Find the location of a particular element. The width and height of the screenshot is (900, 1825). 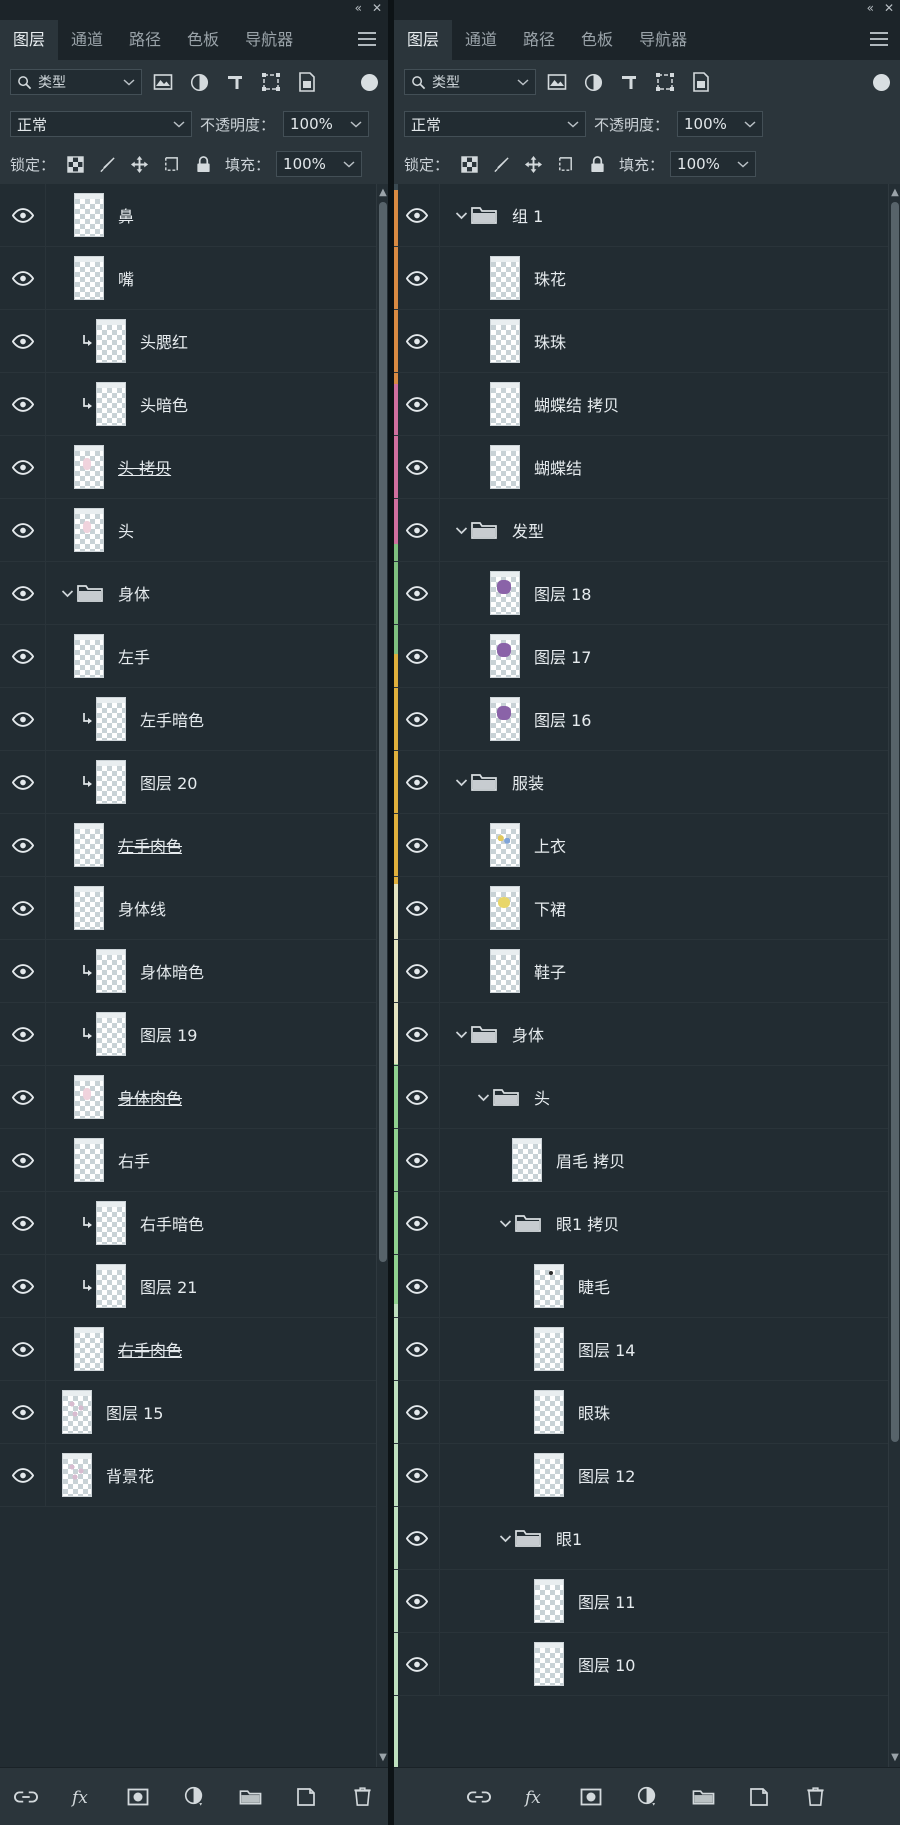

layer-row: 头 is located at coordinates (194, 530).